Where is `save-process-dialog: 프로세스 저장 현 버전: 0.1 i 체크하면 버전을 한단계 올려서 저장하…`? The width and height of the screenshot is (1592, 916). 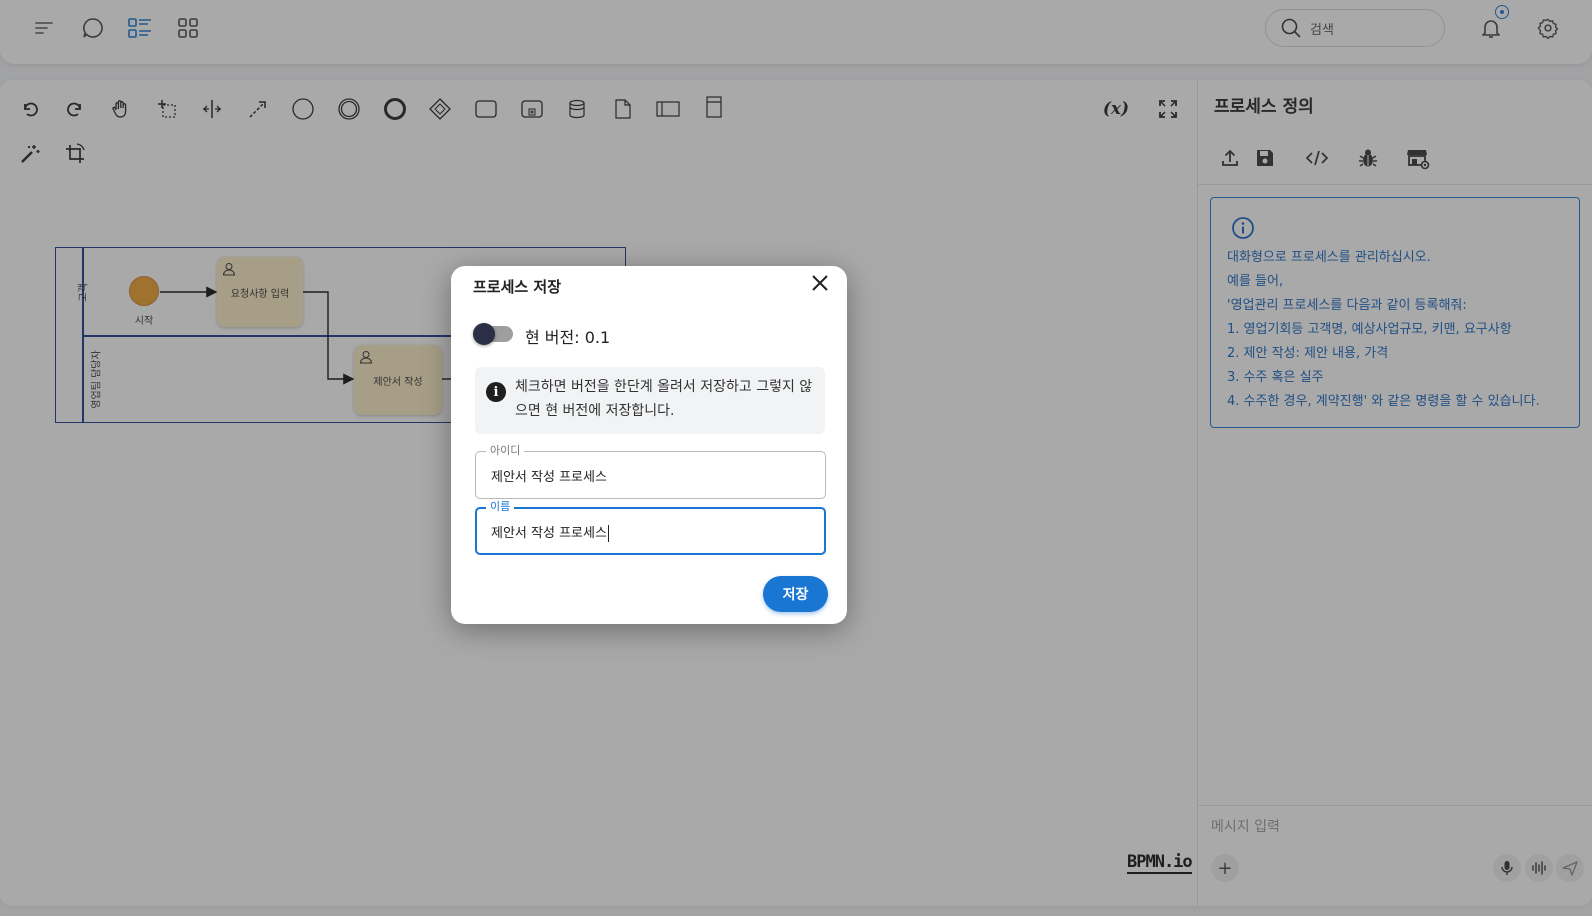
save-process-dialog: 프로세스 저장 현 버전: 0.1 i 체크하면 버전을 한단계 올려서 저장하… is located at coordinates (649, 445).